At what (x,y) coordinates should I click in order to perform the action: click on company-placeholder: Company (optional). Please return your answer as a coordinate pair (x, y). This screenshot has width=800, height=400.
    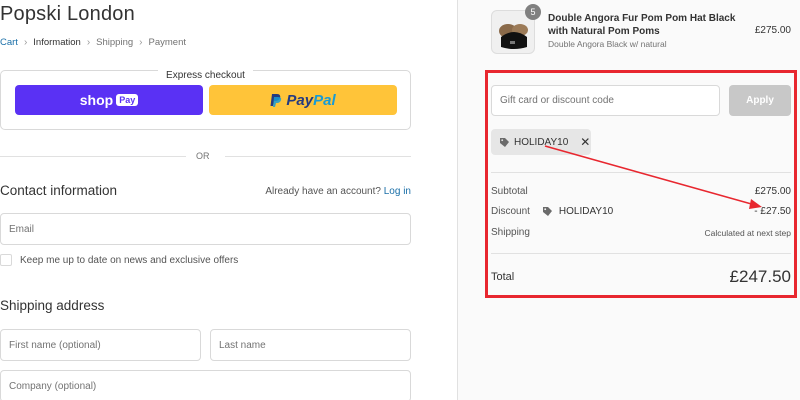
    Looking at the image, I should click on (53, 386).